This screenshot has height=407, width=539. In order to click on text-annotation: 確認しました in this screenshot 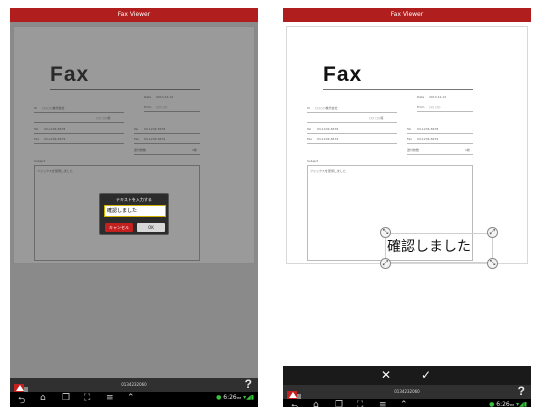, I will do `click(429, 246)`.